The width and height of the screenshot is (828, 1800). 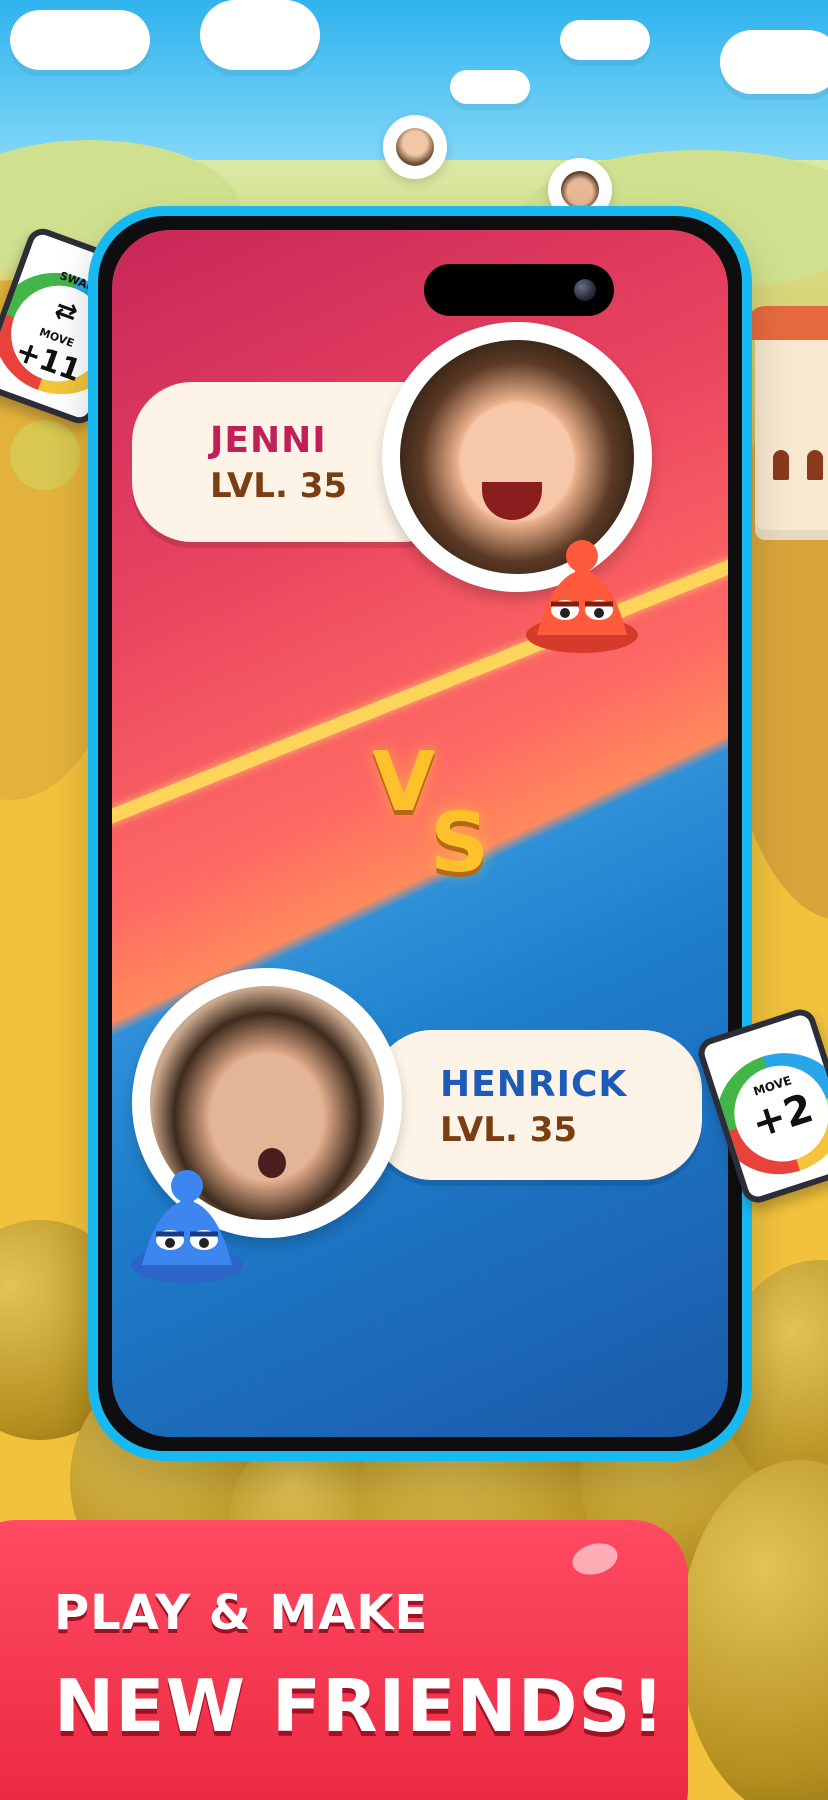 I want to click on house-building, so click(x=787, y=423).